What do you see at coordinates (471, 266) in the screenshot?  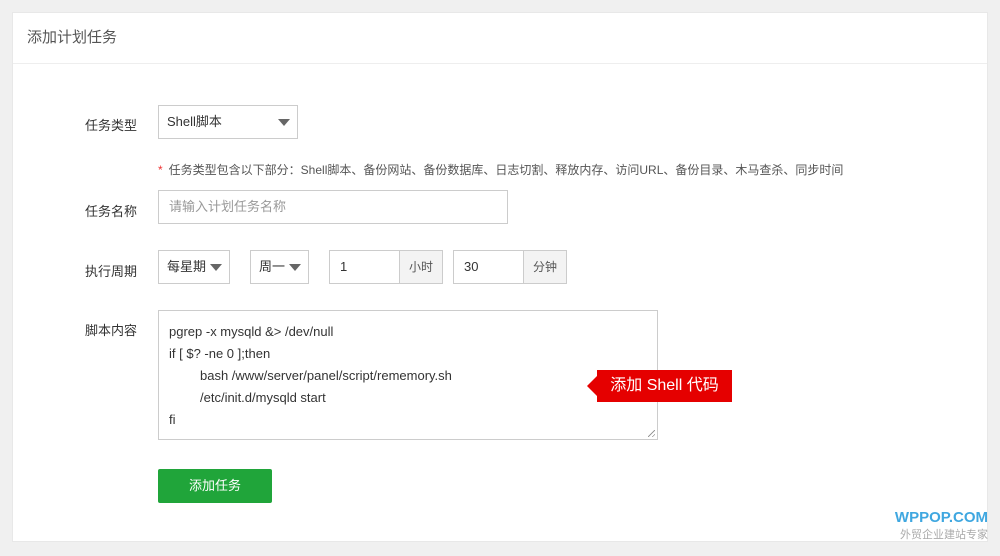 I see `minute-value: 30` at bounding box center [471, 266].